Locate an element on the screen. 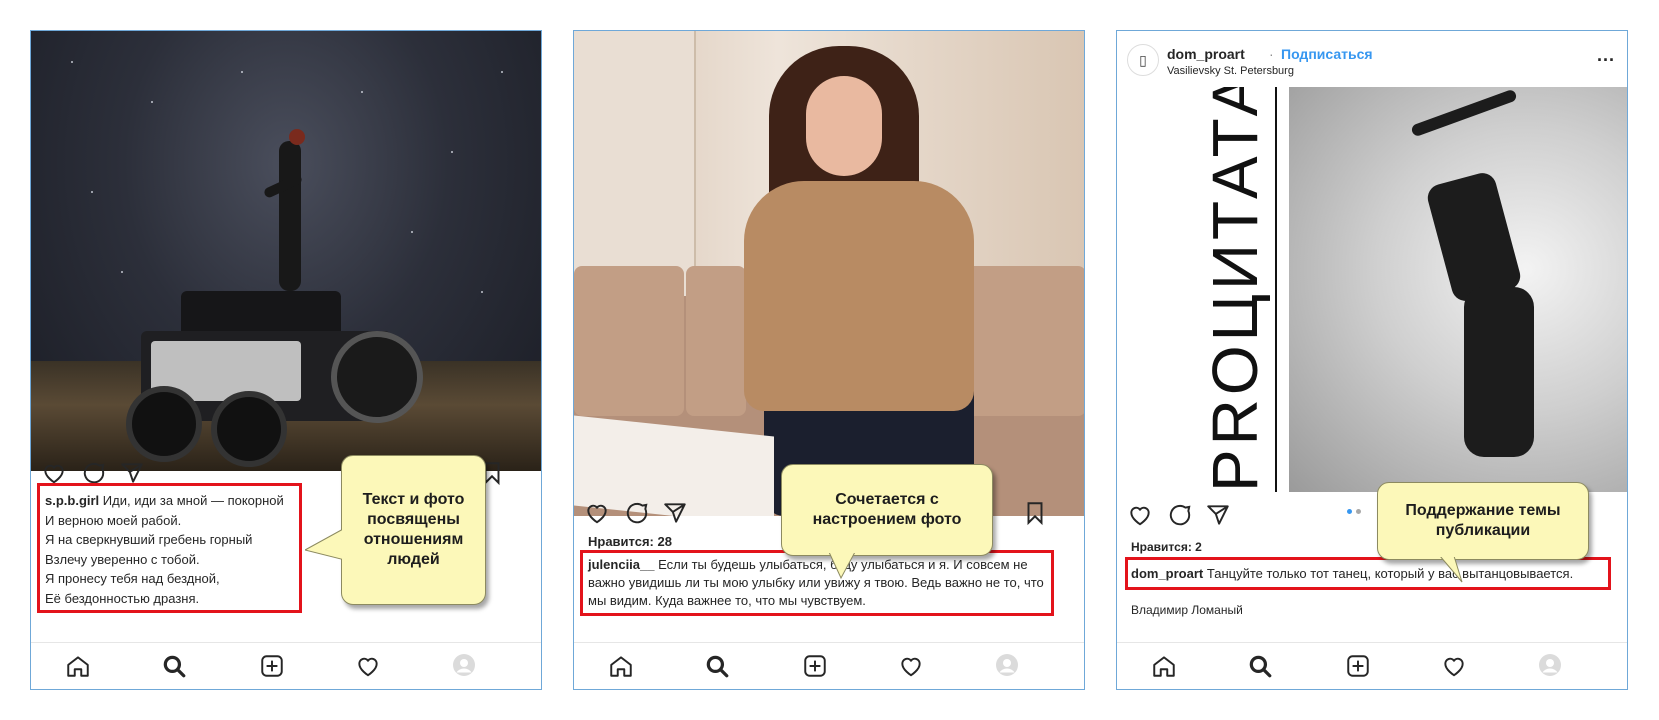 The width and height of the screenshot is (1659, 720). callout-text: Текст и фото посвящены отношениям людей is located at coordinates (413, 529).